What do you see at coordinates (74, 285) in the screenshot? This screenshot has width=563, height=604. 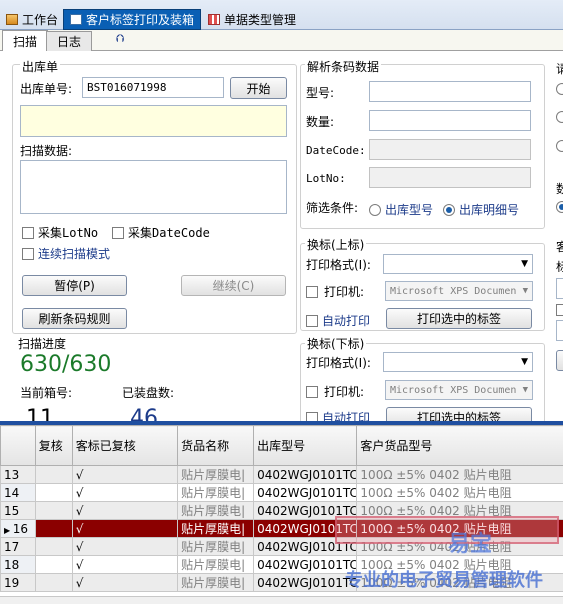 I see `pause-button: 暂停(P)` at bounding box center [74, 285].